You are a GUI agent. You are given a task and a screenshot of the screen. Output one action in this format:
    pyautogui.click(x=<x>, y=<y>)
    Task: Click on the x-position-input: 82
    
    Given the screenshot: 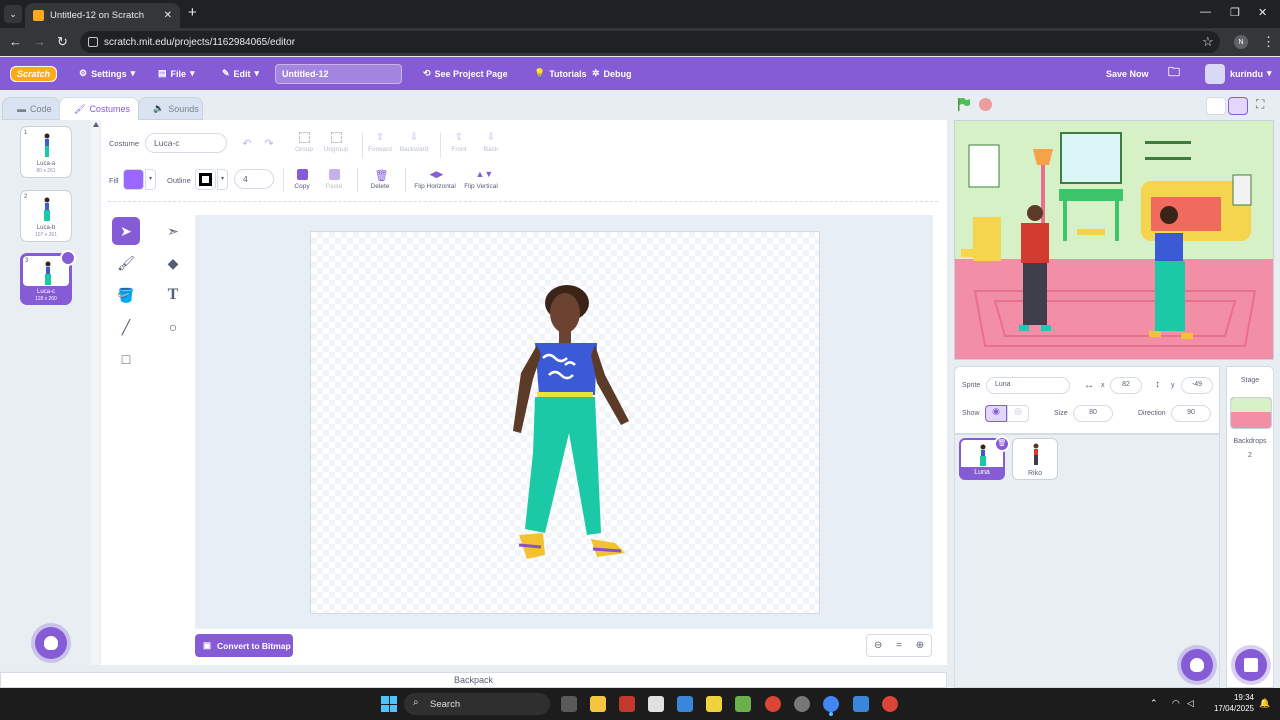 What is the action you would take?
    pyautogui.click(x=1126, y=385)
    